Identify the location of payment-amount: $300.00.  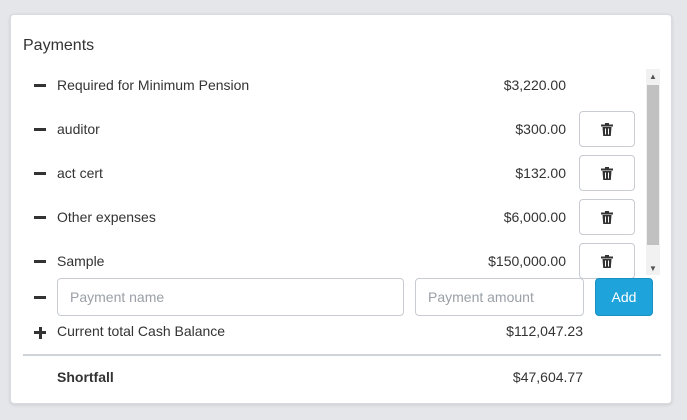
(540, 129).